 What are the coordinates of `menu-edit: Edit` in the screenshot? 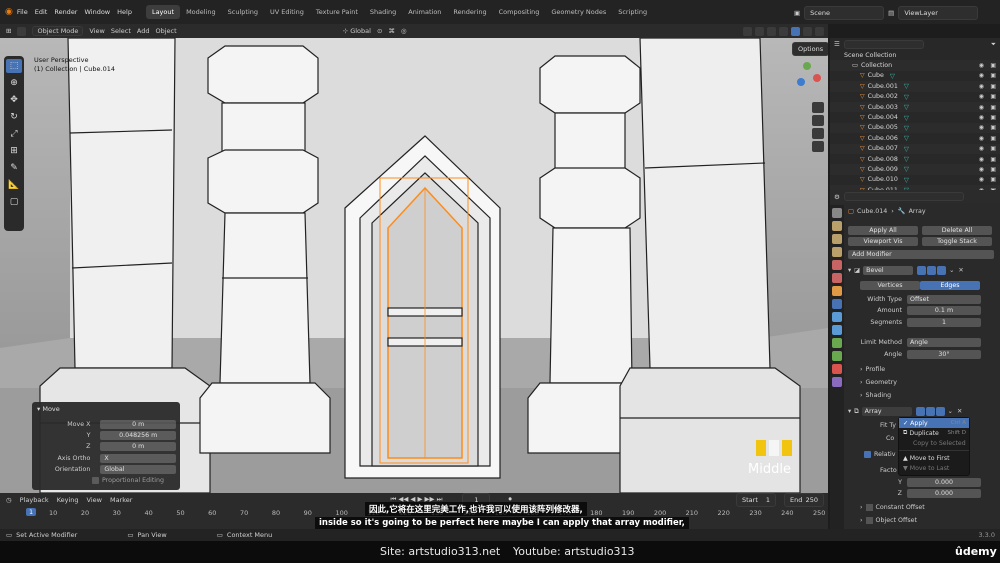 It's located at (41, 12).